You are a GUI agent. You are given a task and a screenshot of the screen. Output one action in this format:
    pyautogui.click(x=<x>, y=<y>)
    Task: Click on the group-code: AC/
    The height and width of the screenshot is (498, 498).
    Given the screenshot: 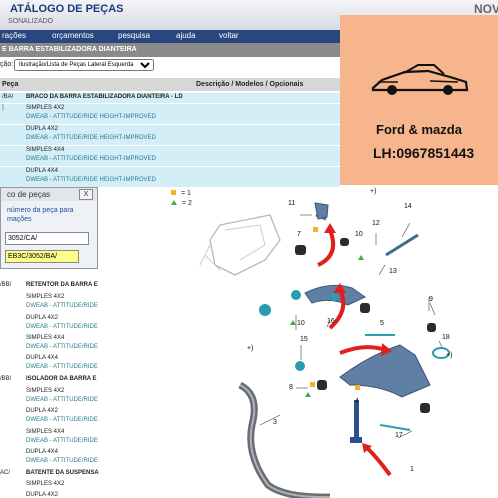 What is the action you would take?
    pyautogui.click(x=5, y=473)
    